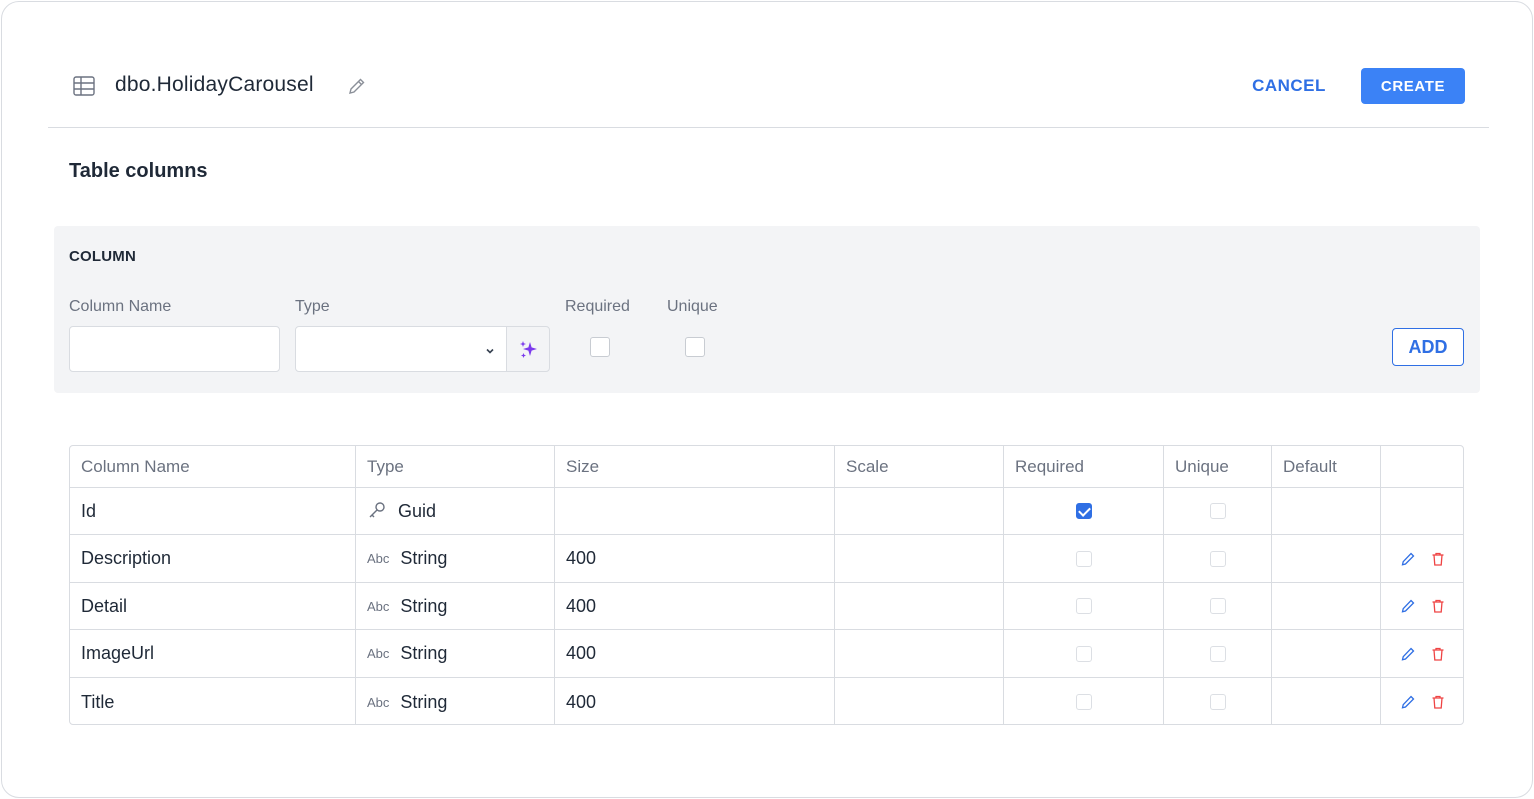  I want to click on cell-type: Guid, so click(455, 511).